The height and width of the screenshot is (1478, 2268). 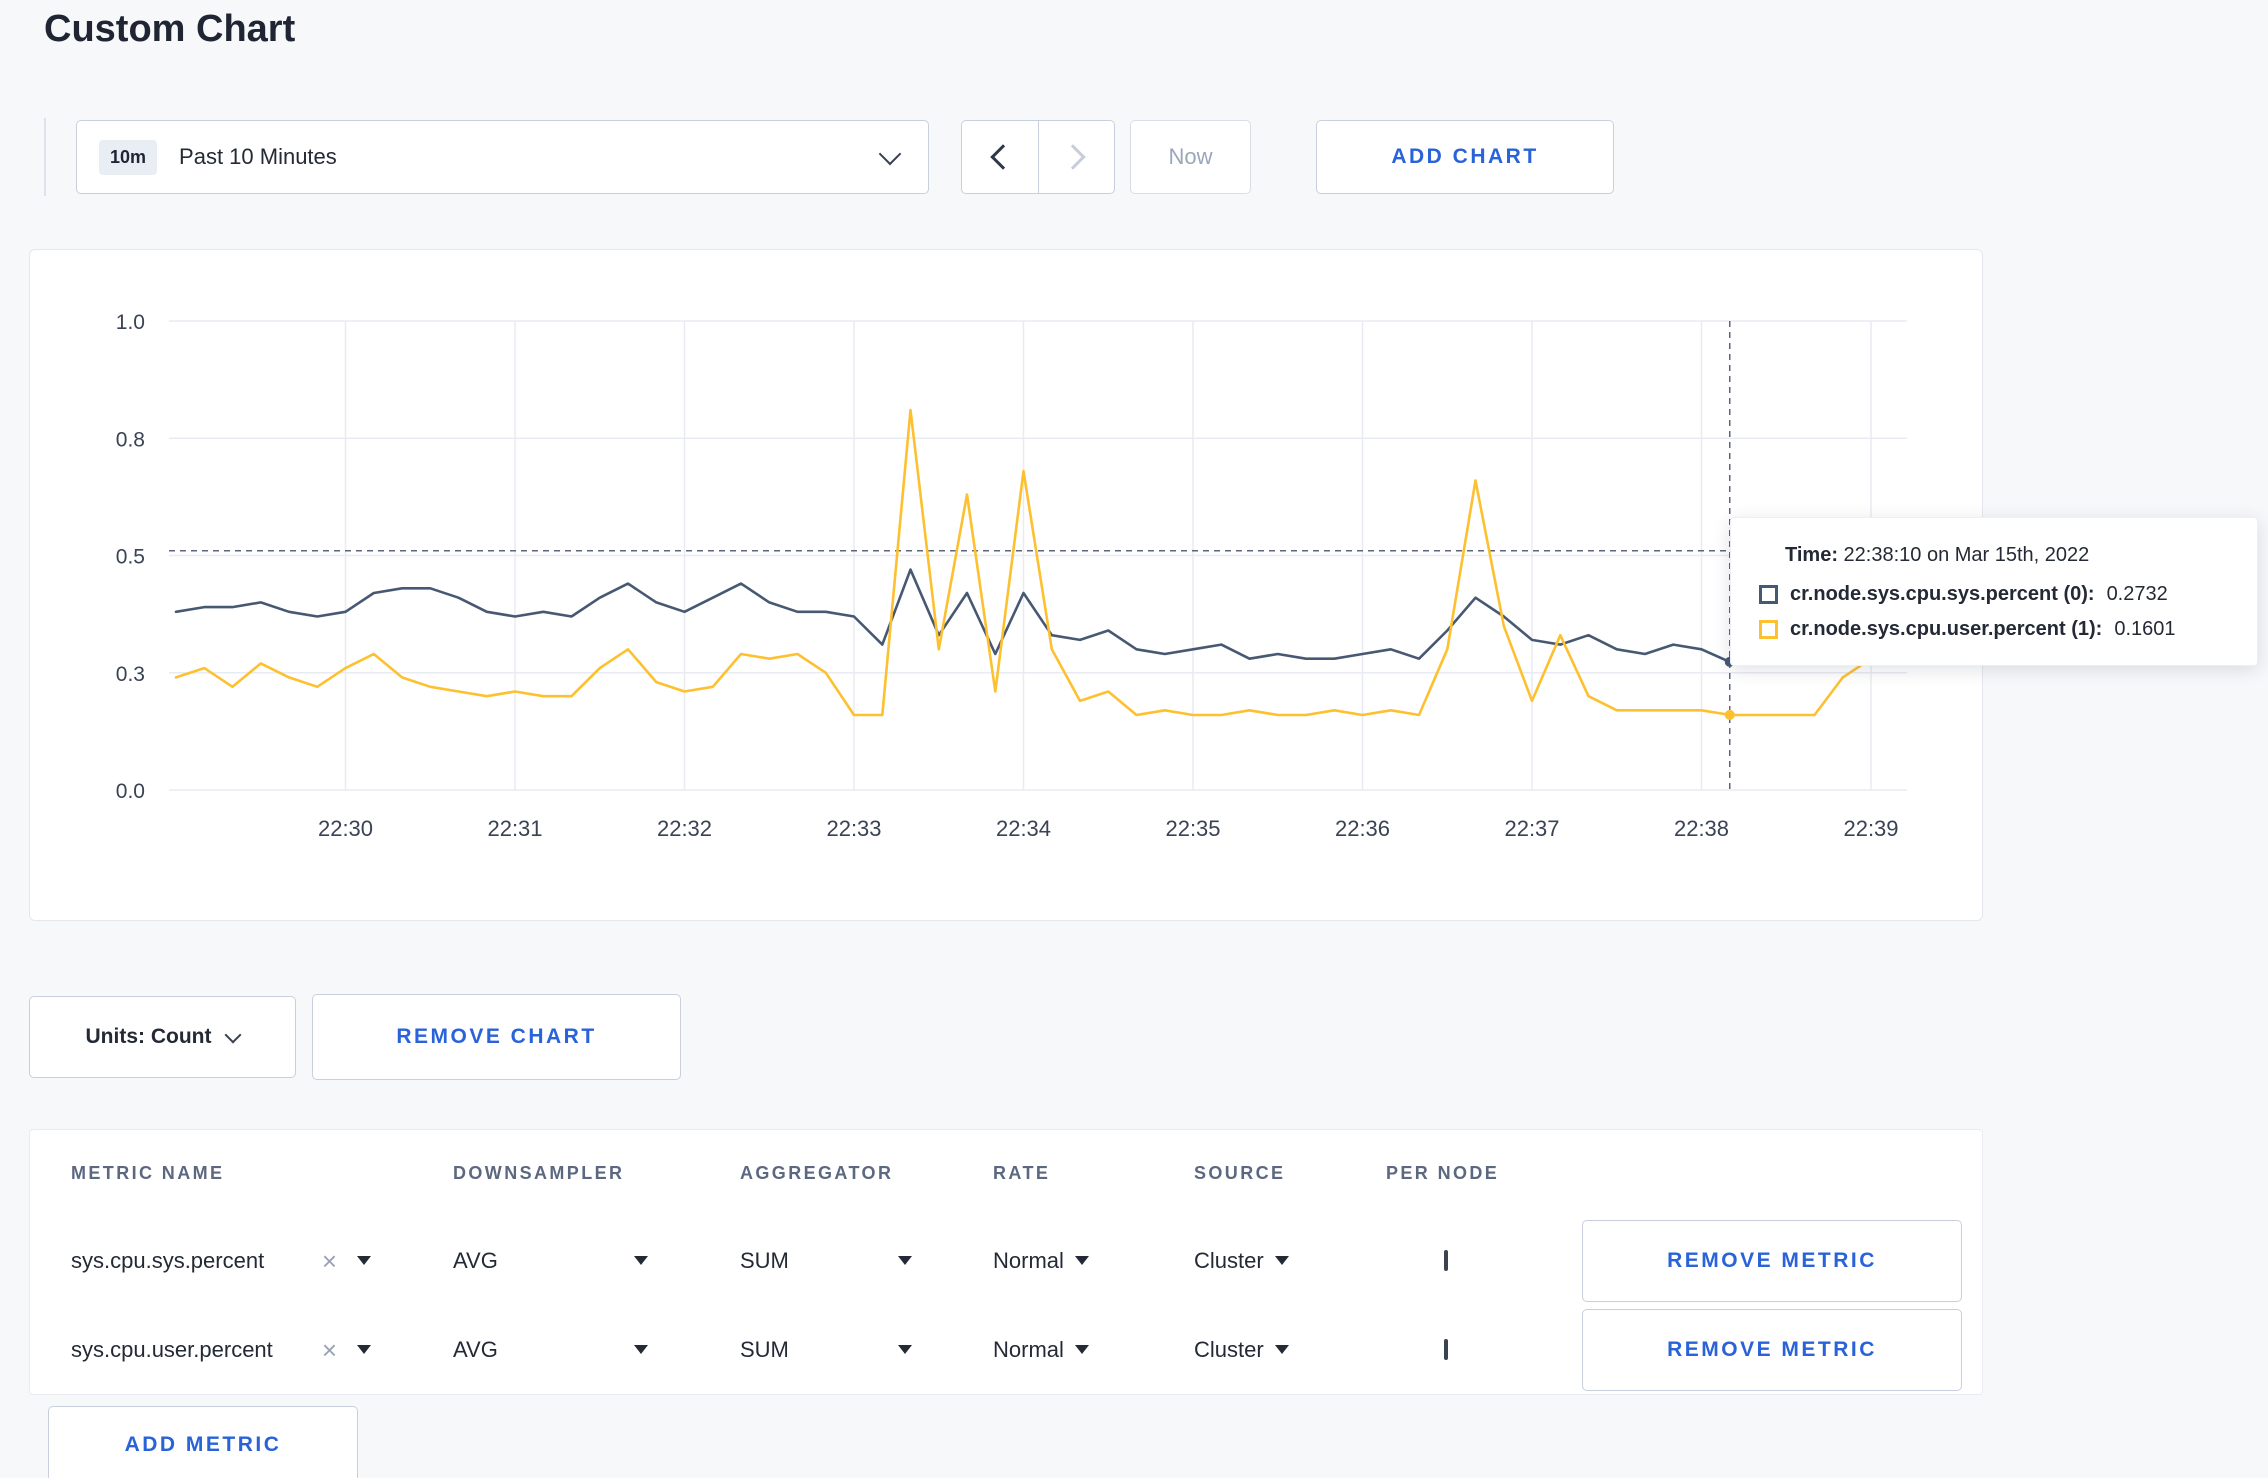 I want to click on tooltip-time-value: 22:38:10 on Mar 15th, 2022, so click(x=1966, y=555).